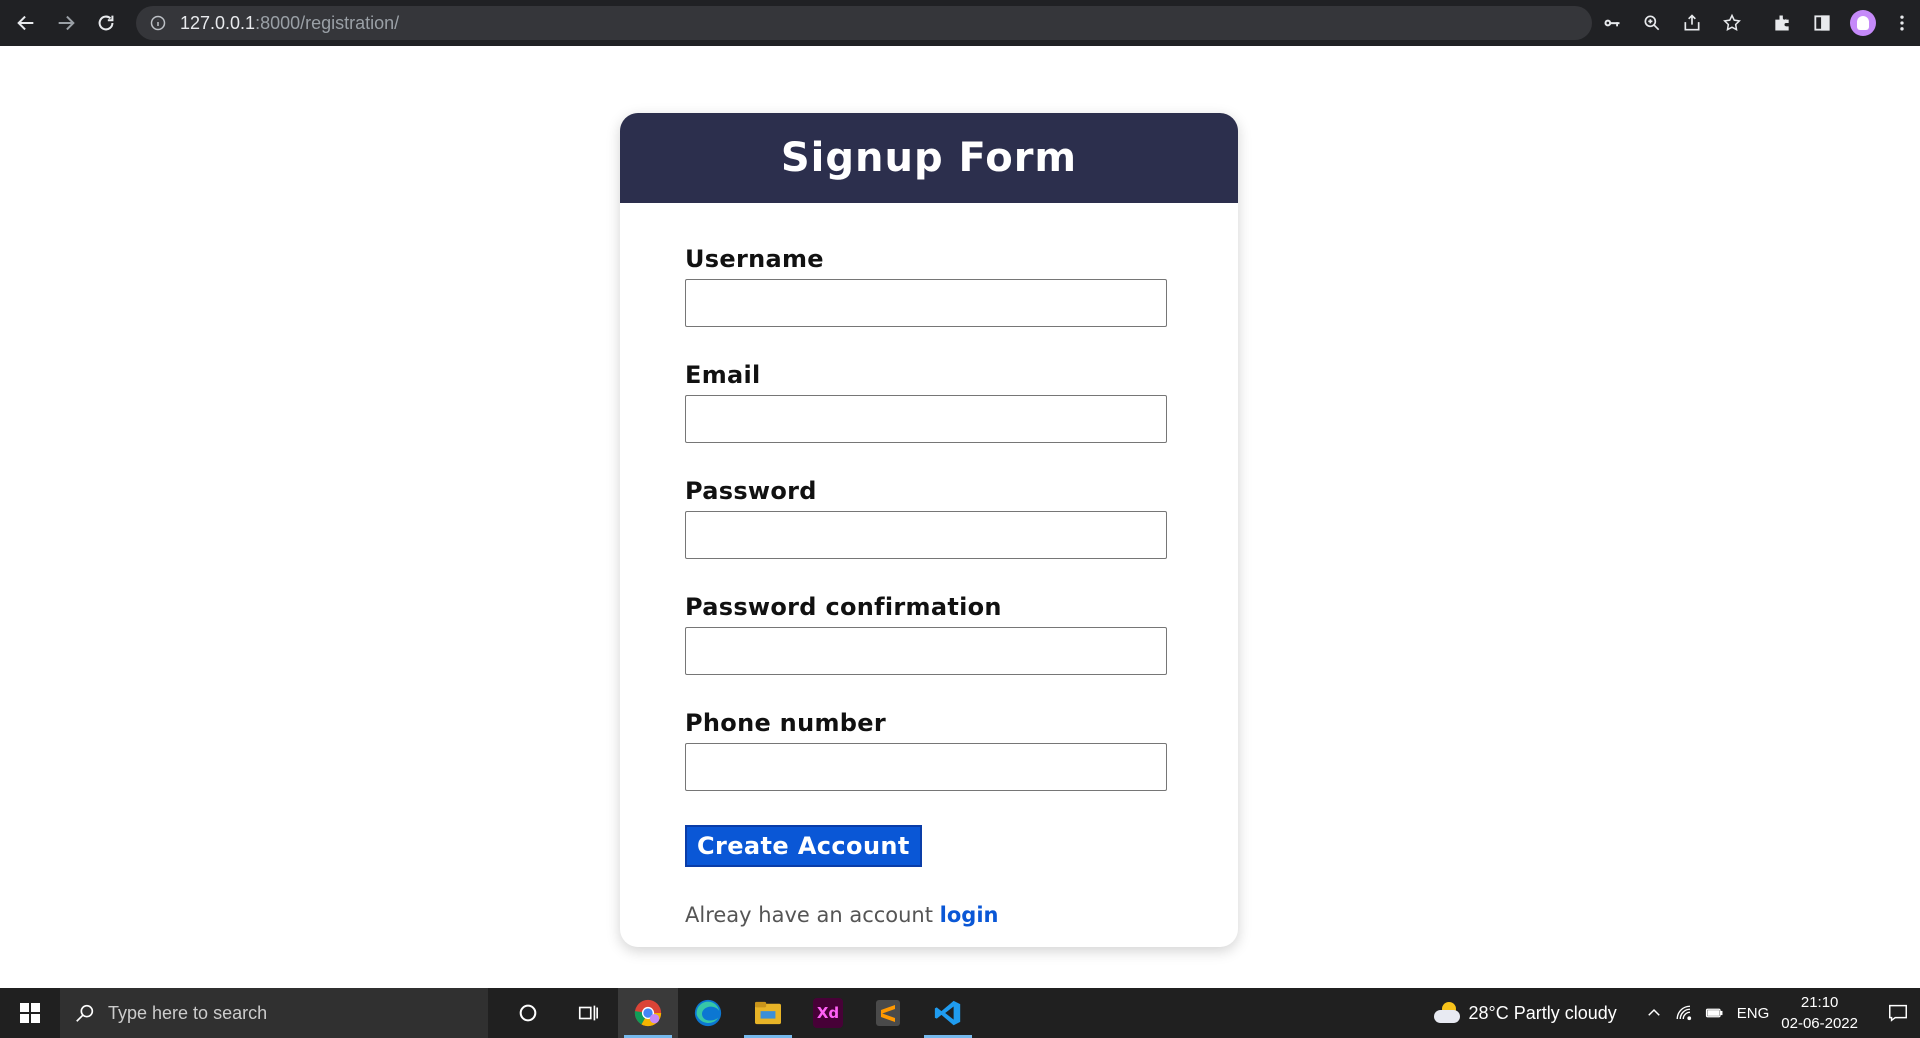  I want to click on back-icon, so click(26, 23).